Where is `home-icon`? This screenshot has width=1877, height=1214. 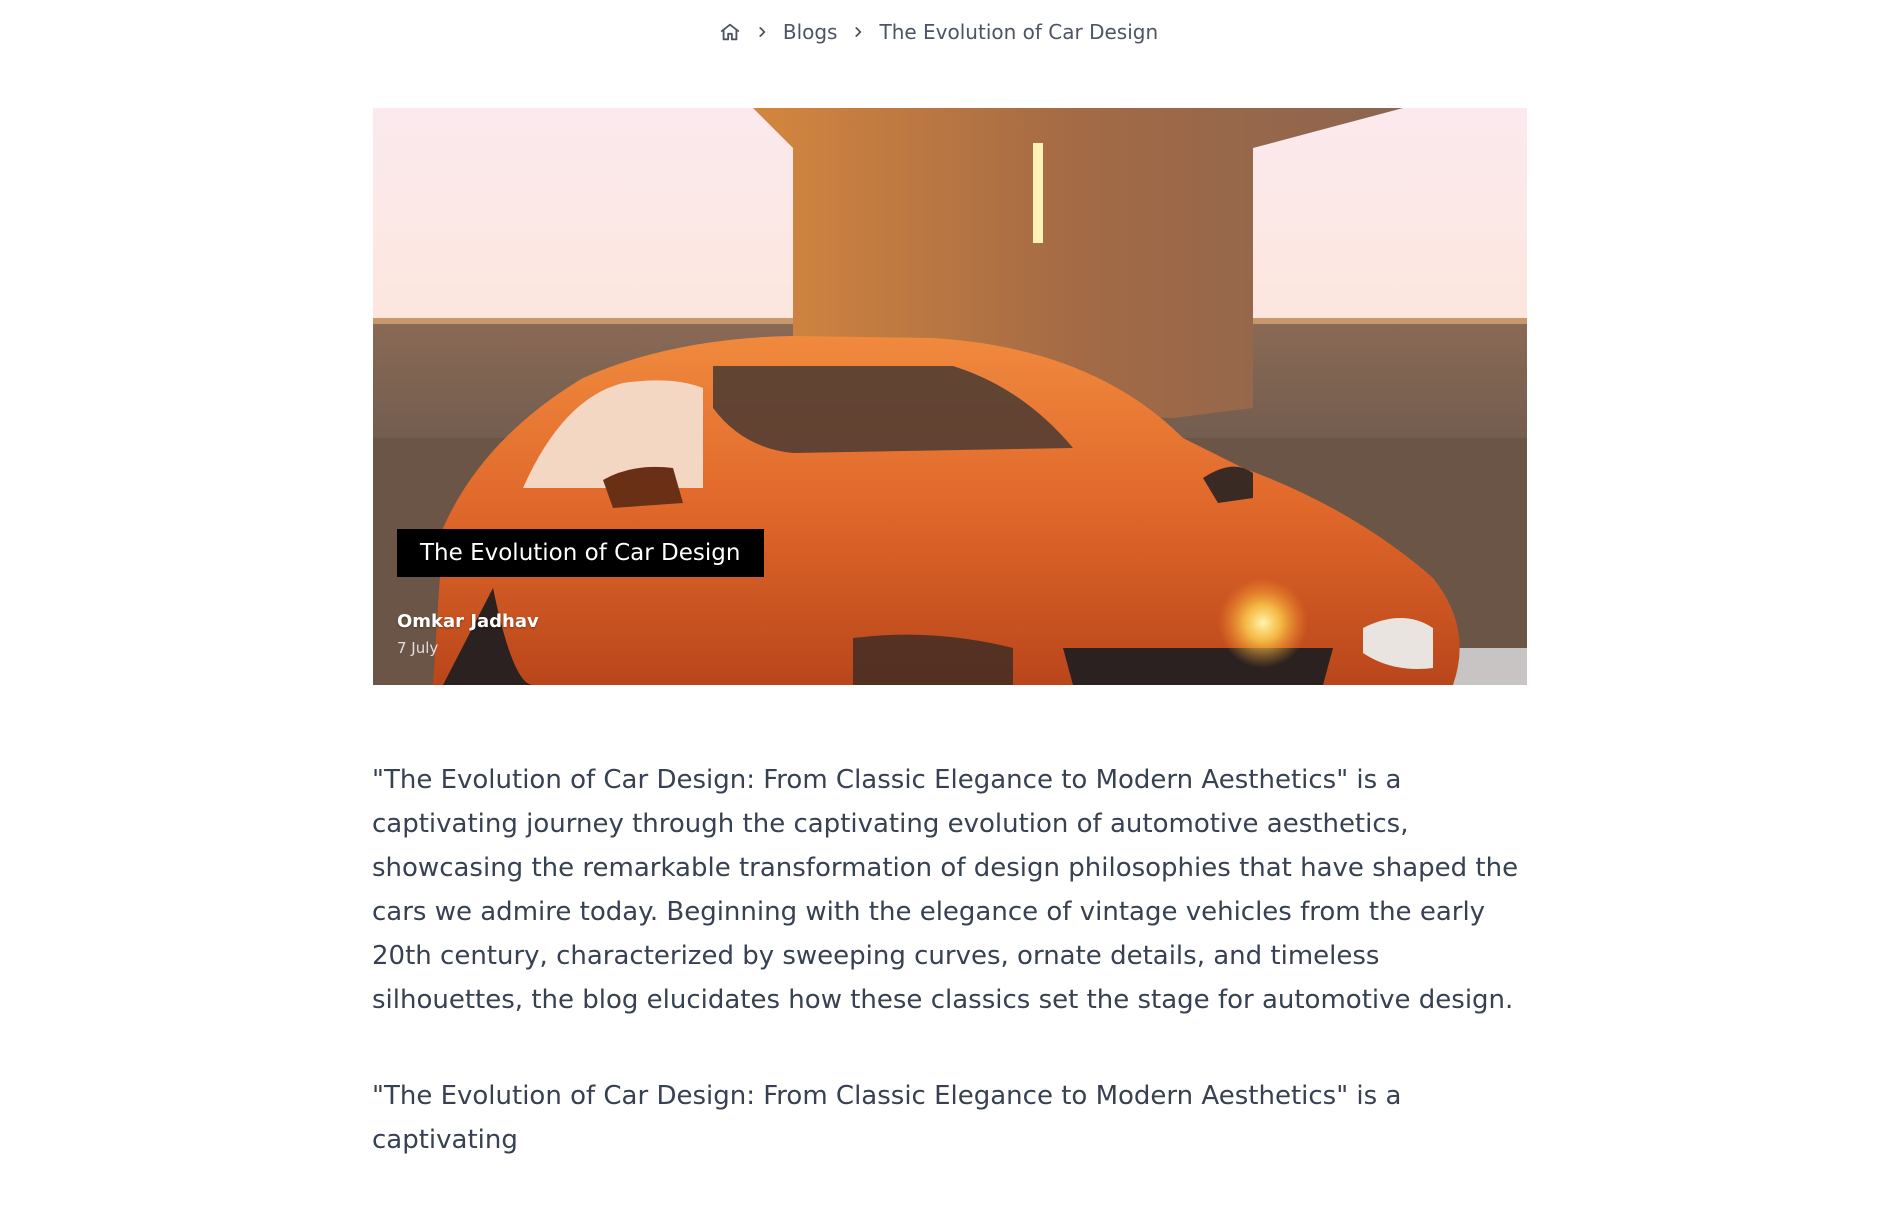 home-icon is located at coordinates (730, 32).